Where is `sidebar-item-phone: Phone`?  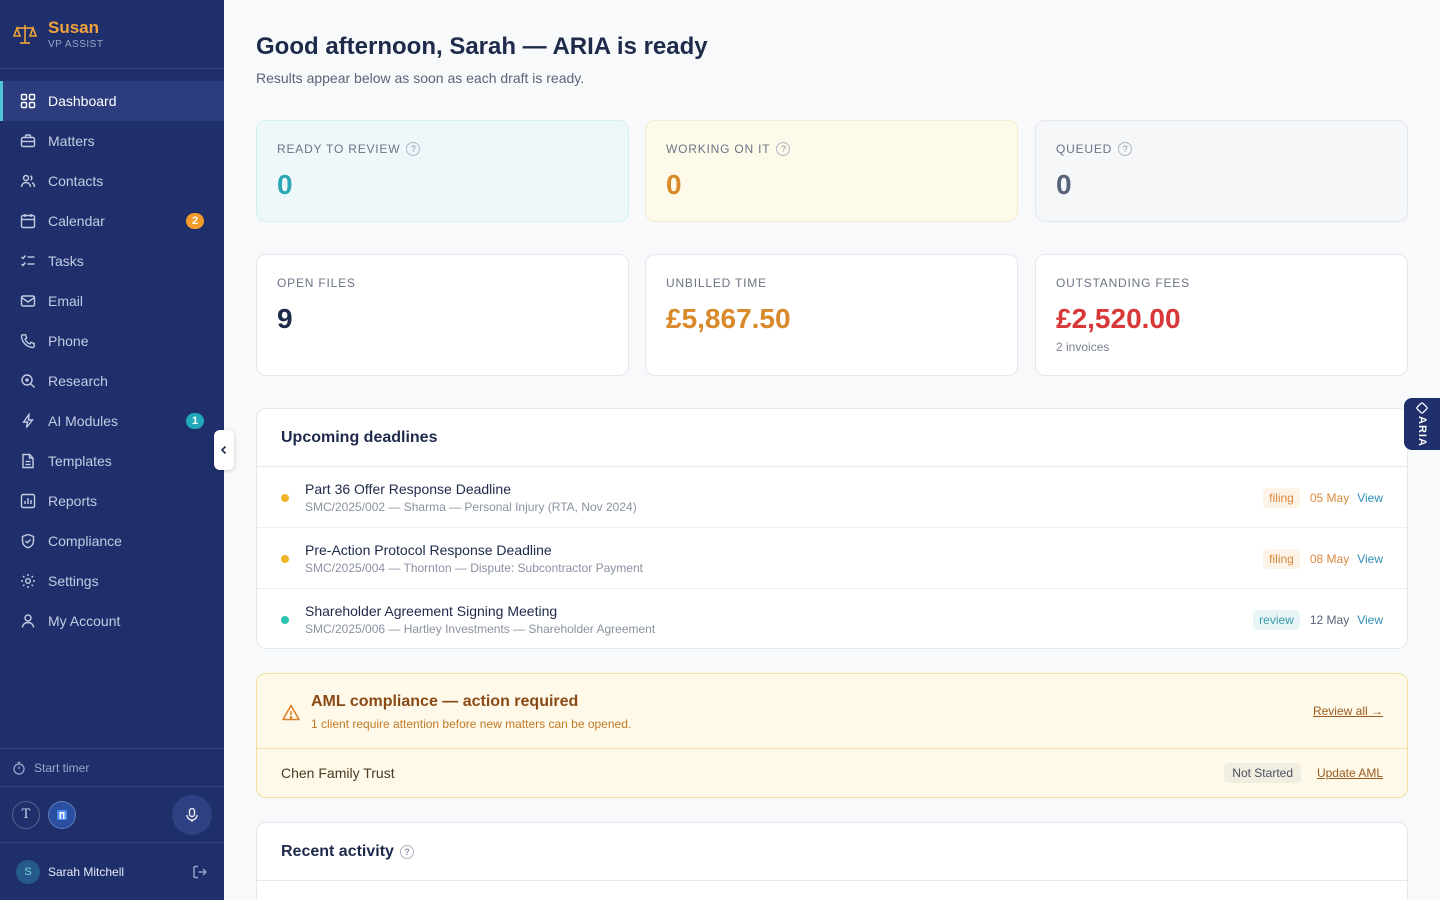
sidebar-item-phone: Phone is located at coordinates (112, 341).